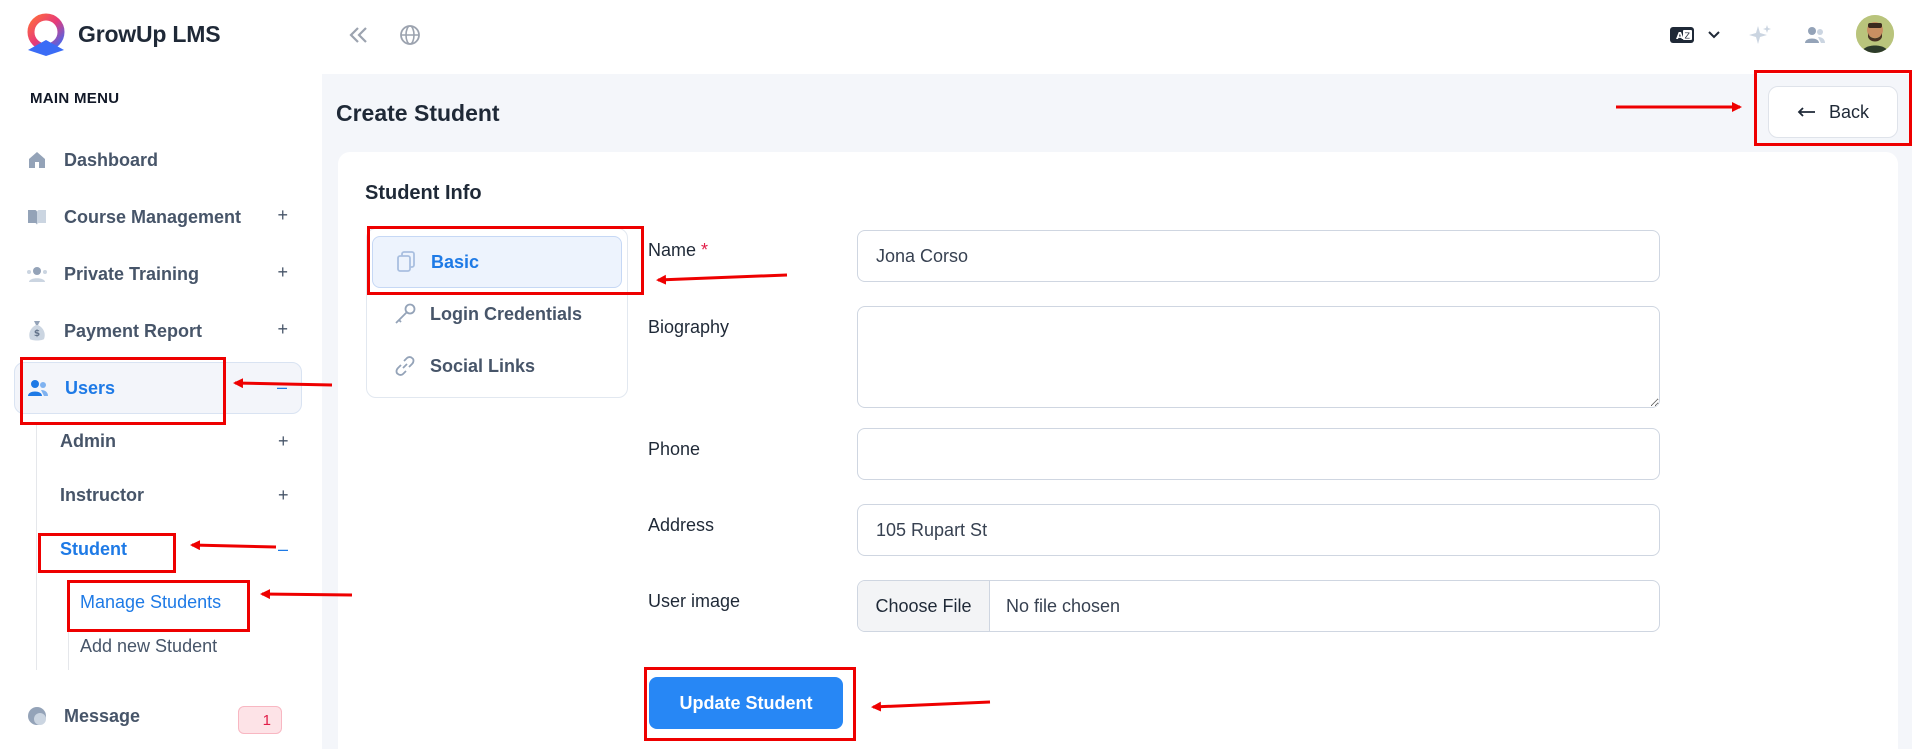 The image size is (1912, 749). Describe the element at coordinates (672, 250) in the screenshot. I see `name-label-text: Name` at that location.